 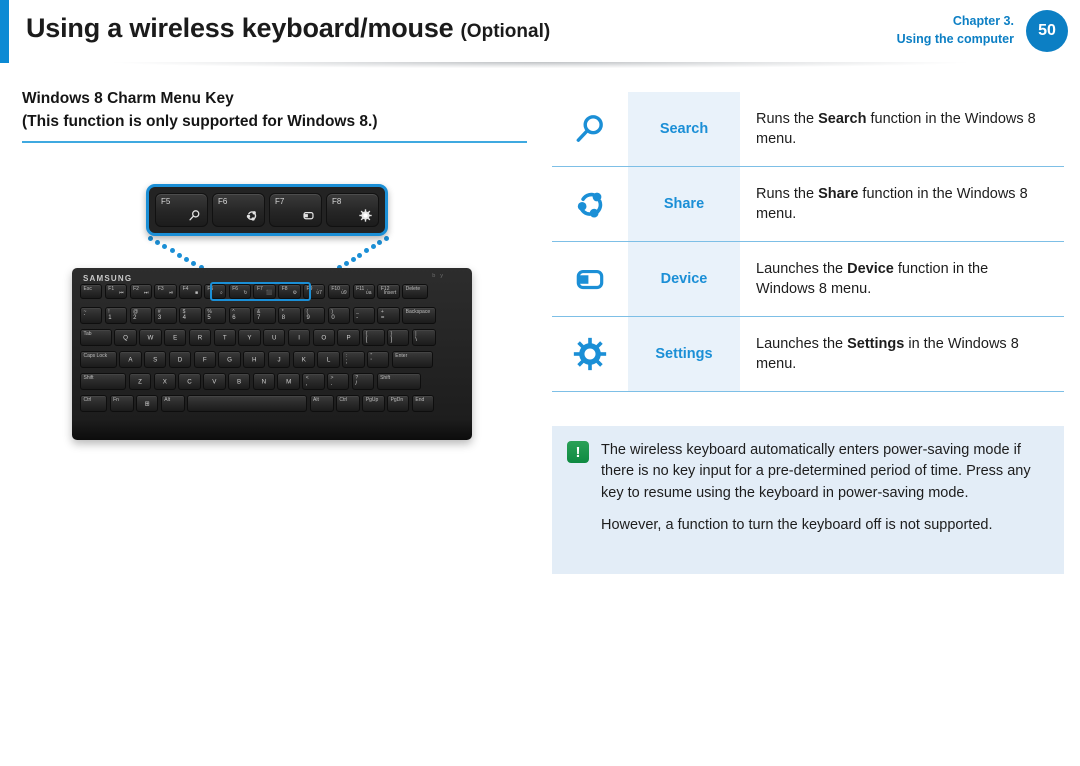 What do you see at coordinates (343, 399) in the screenshot?
I see `key-top-label: Ctrl` at bounding box center [343, 399].